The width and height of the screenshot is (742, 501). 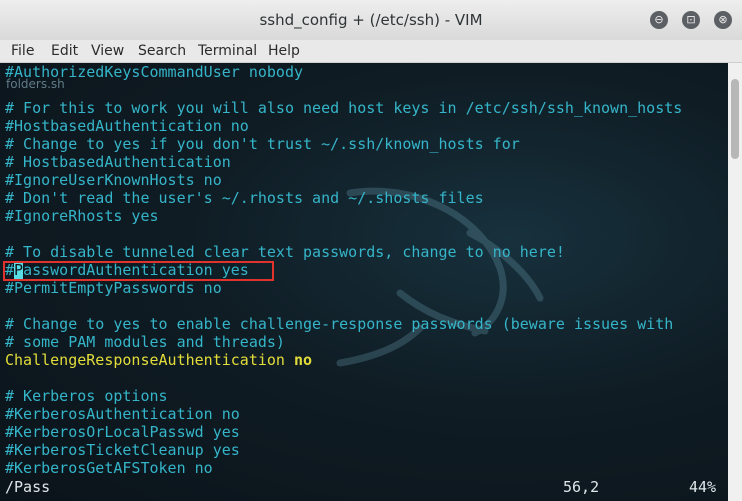 What do you see at coordinates (284, 51) in the screenshot?
I see `menu-help: Help` at bounding box center [284, 51].